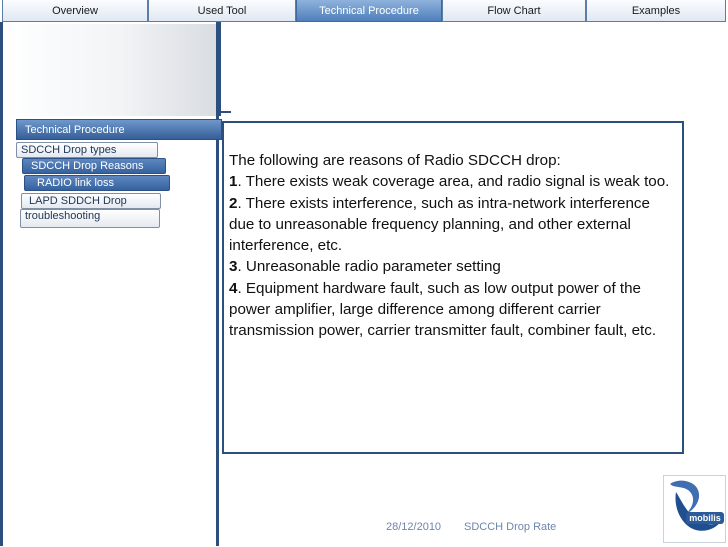 This screenshot has width=728, height=547. I want to click on nav-header: Technical Procedure, so click(119, 129).